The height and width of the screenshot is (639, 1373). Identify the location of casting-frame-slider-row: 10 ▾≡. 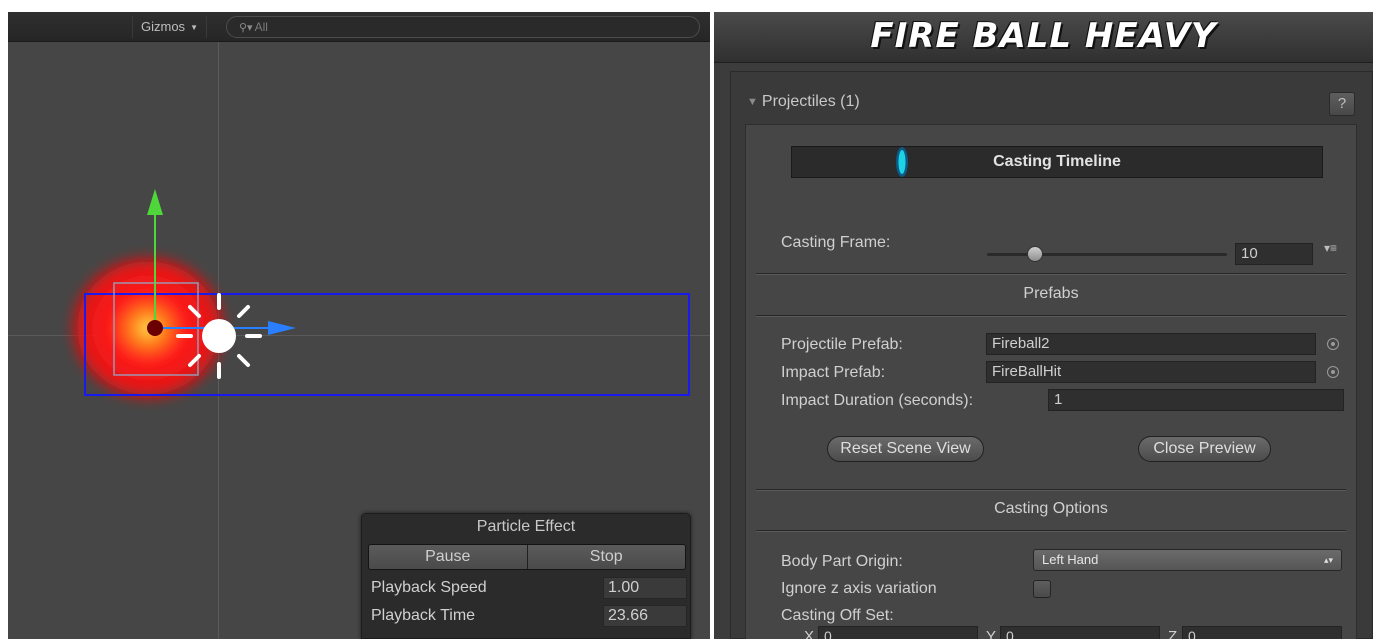
(1052, 248).